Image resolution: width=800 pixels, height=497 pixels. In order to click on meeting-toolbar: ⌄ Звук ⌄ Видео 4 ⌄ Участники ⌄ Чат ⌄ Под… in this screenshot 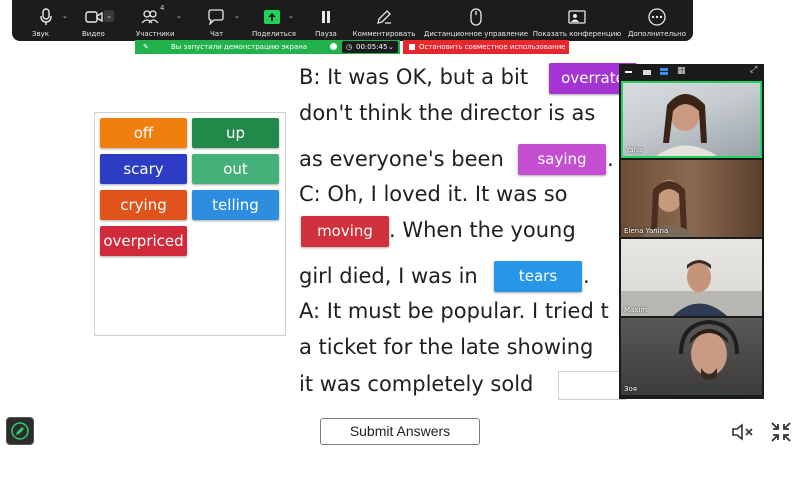, I will do `click(352, 20)`.